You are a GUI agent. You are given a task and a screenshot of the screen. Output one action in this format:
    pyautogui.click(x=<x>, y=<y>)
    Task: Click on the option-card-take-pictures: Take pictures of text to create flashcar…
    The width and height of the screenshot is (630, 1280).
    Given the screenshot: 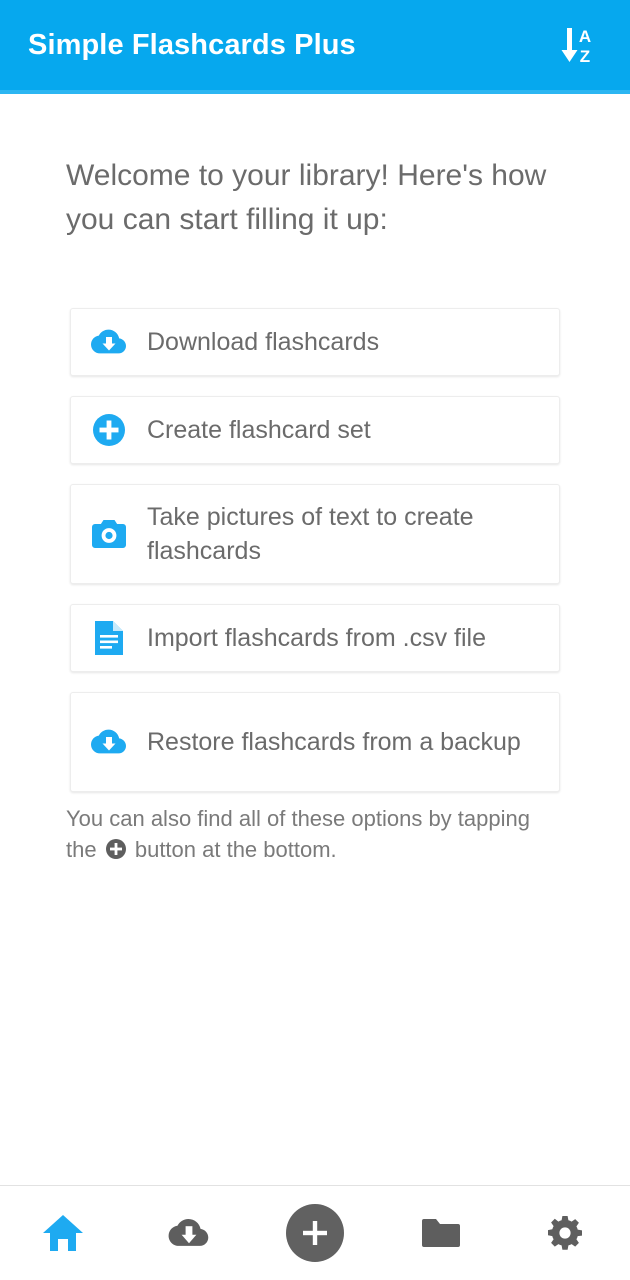 What is the action you would take?
    pyautogui.click(x=315, y=534)
    